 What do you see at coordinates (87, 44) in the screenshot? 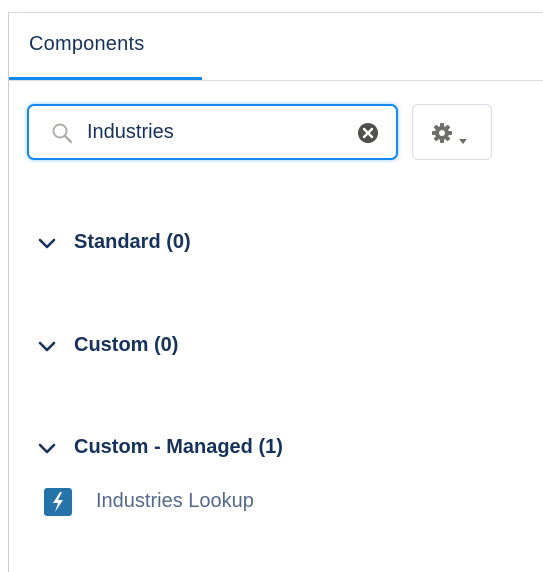
I see `tab-components-label: Components` at bounding box center [87, 44].